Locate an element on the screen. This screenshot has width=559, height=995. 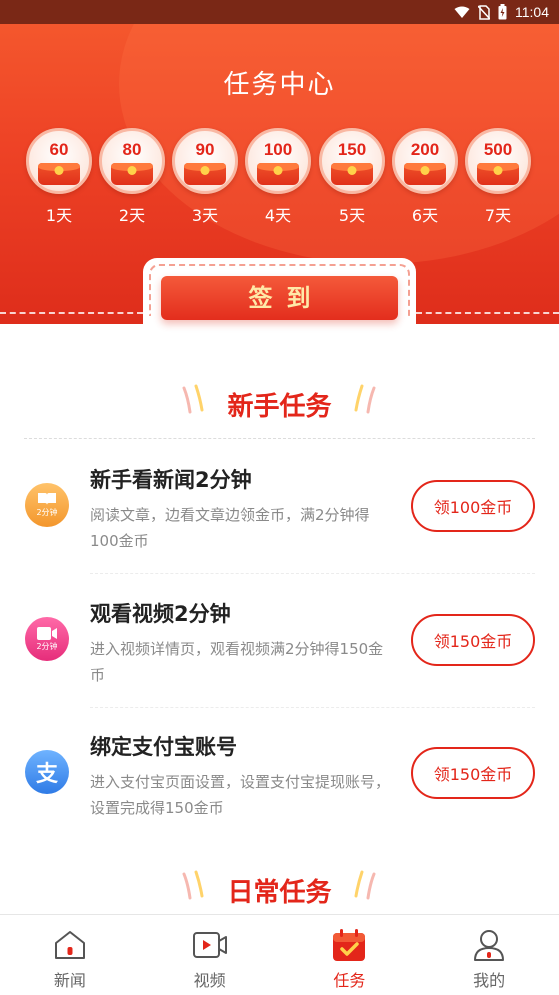
task-description: 进入支付宝页面设置，设置支付宝提现账号，设置完成得150金币 is located at coordinates (240, 795).